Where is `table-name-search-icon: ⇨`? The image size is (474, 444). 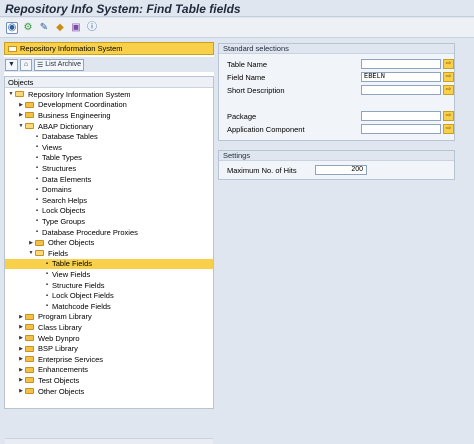 table-name-search-icon: ⇨ is located at coordinates (448, 64).